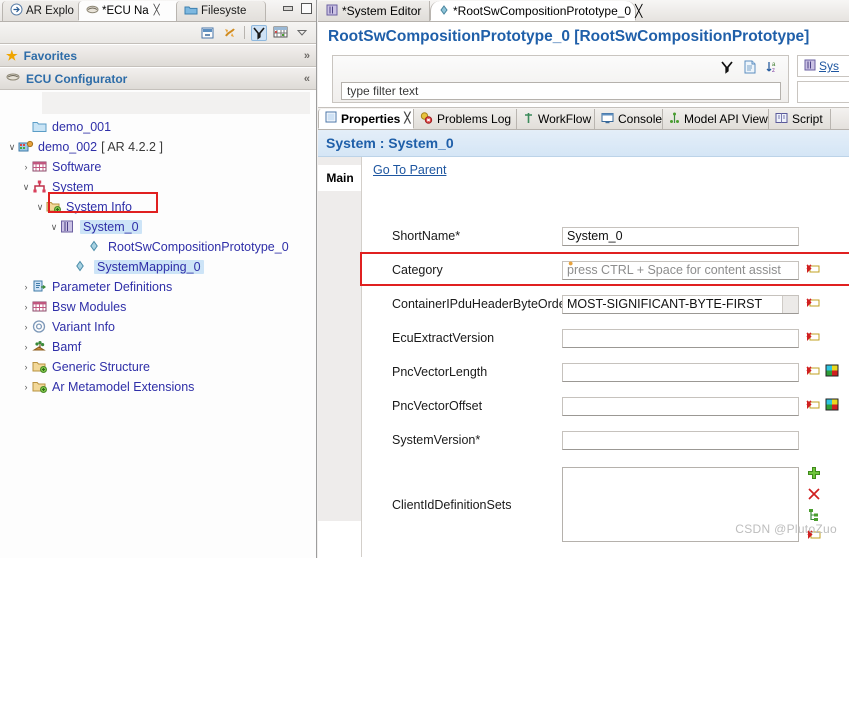 The height and width of the screenshot is (715, 849). What do you see at coordinates (158, 127) in the screenshot?
I see `tree-item-demo-001: demo_001` at bounding box center [158, 127].